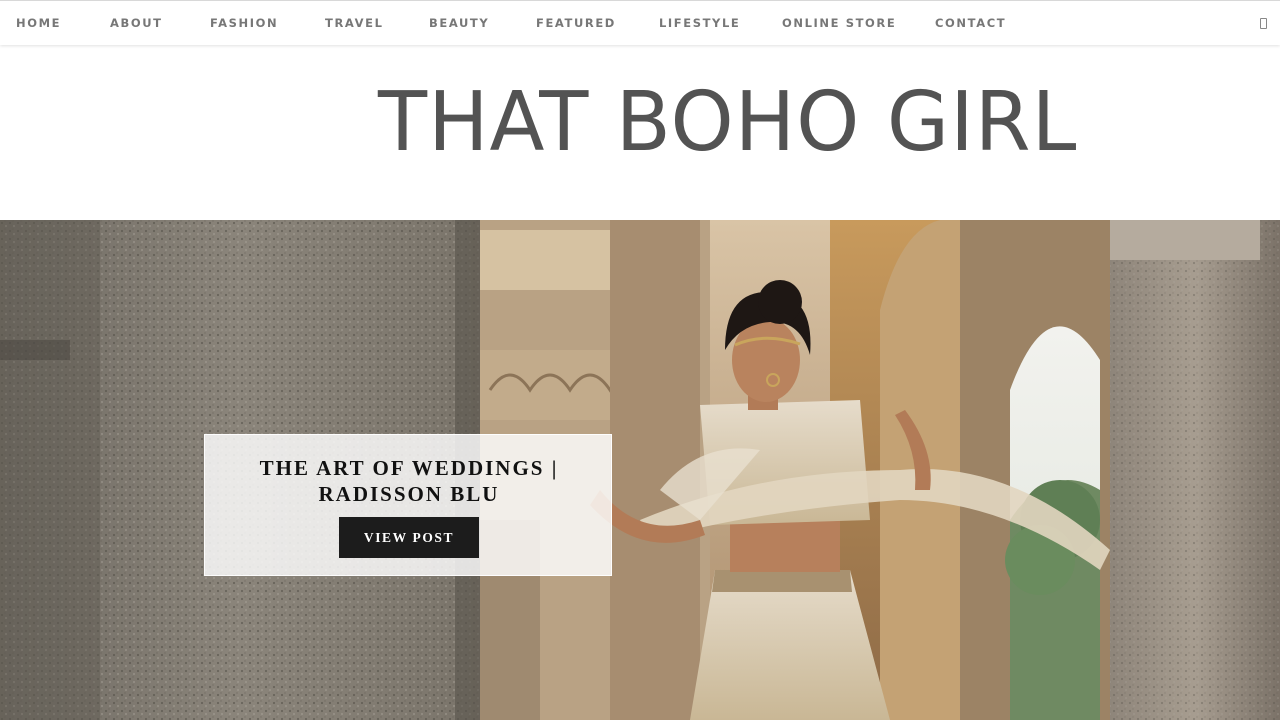  Describe the element at coordinates (409, 481) in the screenshot. I see `post-title: THE ART OF WEDDINGS | RADISSON BLU` at that location.